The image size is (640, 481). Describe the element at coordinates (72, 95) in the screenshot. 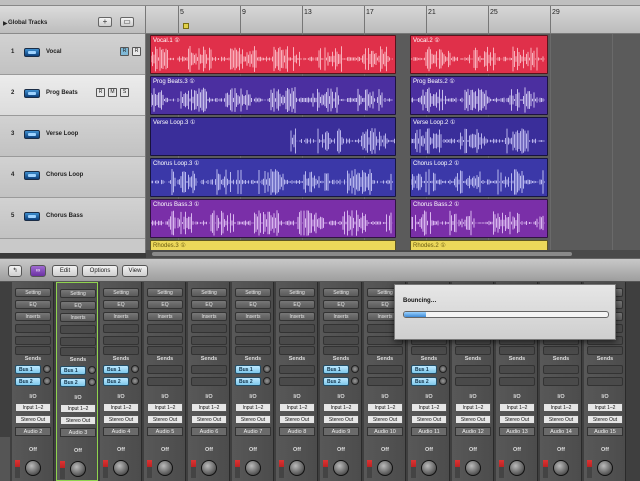

I see `track-header-2: 2 Prog Beats R M S` at that location.